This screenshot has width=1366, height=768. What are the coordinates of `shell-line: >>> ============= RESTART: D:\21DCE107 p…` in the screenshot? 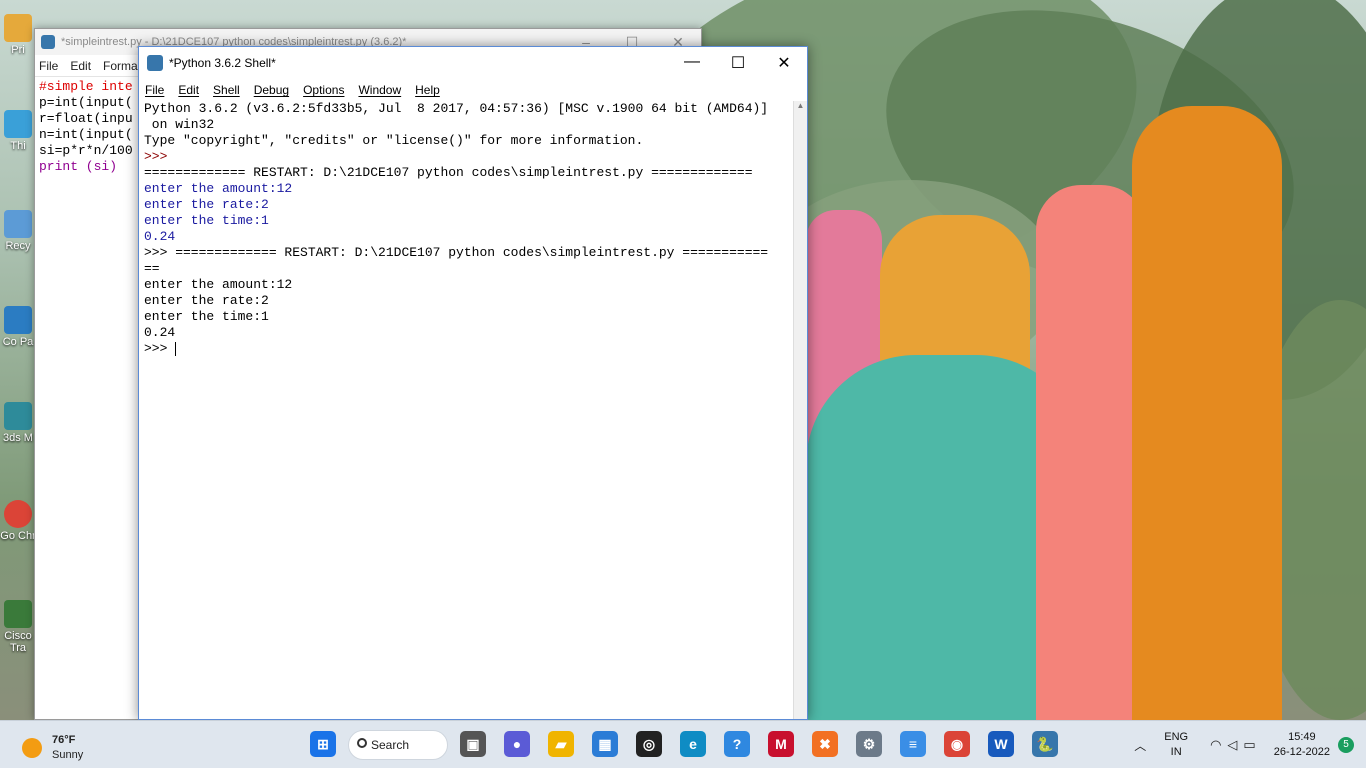 It's located at (456, 252).